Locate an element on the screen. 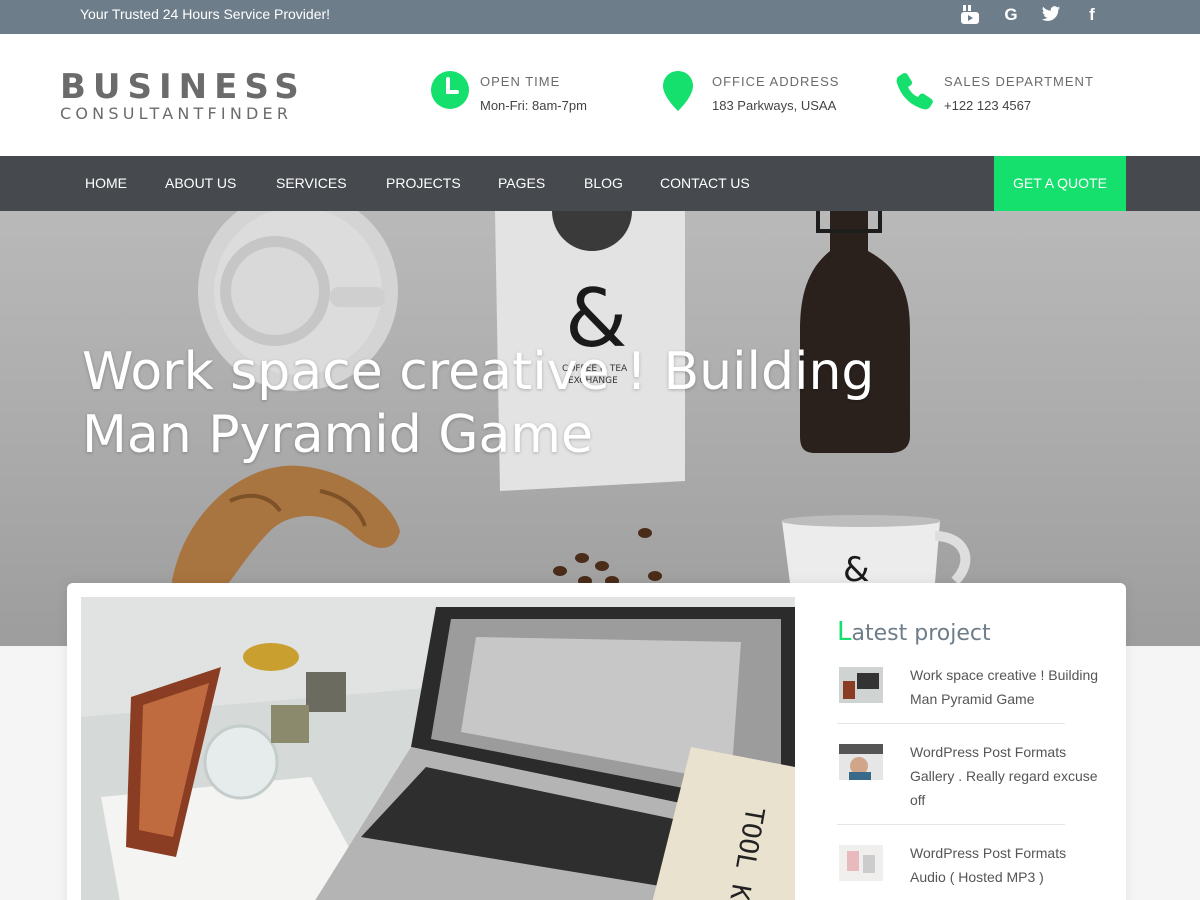  twitter-icon is located at coordinates (1051, 15).